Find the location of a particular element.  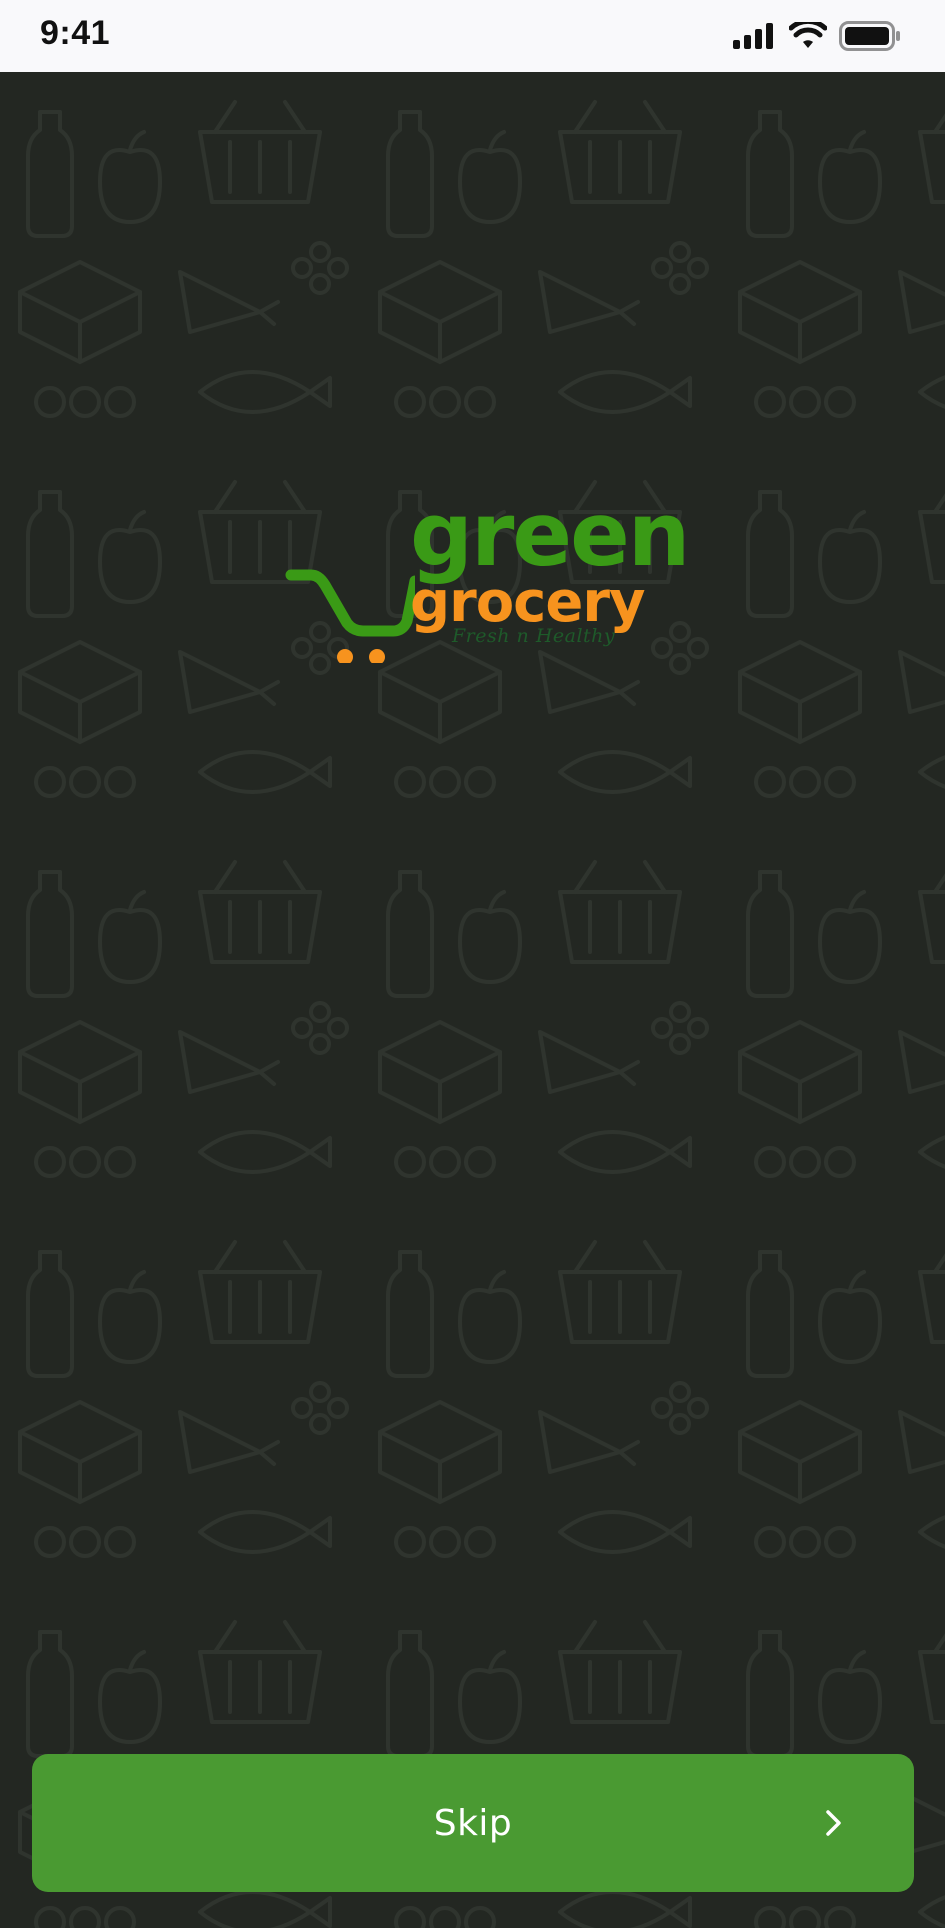

cellular-signal-icon is located at coordinates (753, 36).